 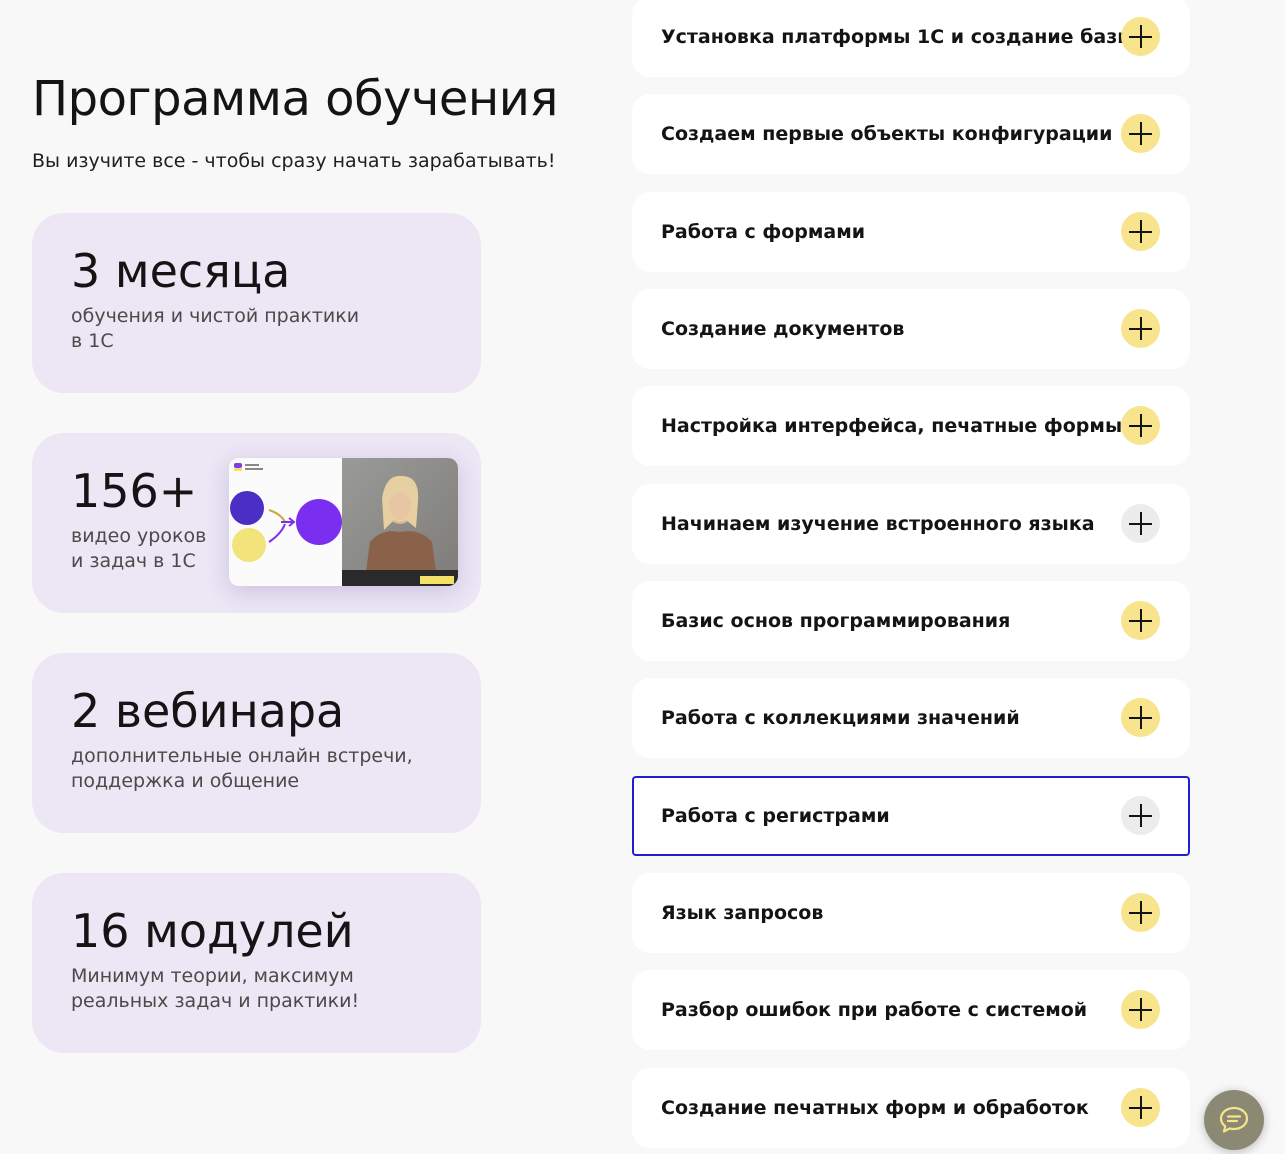 What do you see at coordinates (898, 37) in the screenshot?
I see `module-title: Установка платформы 1С и создание базы` at bounding box center [898, 37].